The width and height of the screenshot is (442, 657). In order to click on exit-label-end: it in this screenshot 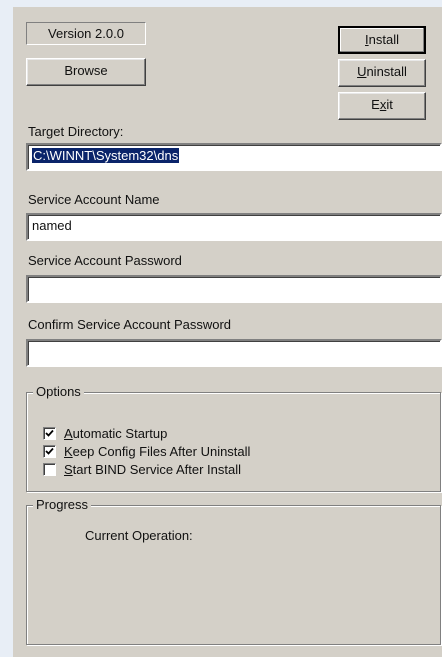, I will do `click(389, 104)`.